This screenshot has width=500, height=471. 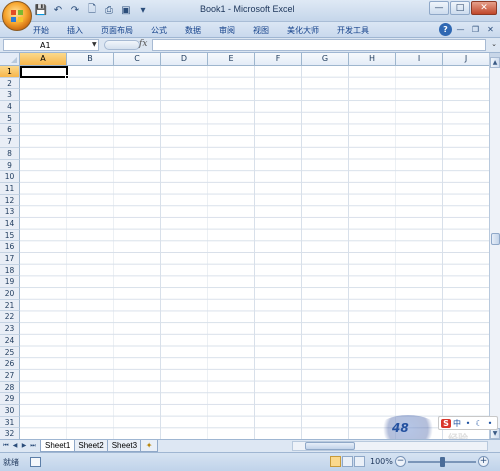 What do you see at coordinates (231, 59) in the screenshot?
I see `column-header: E` at bounding box center [231, 59].